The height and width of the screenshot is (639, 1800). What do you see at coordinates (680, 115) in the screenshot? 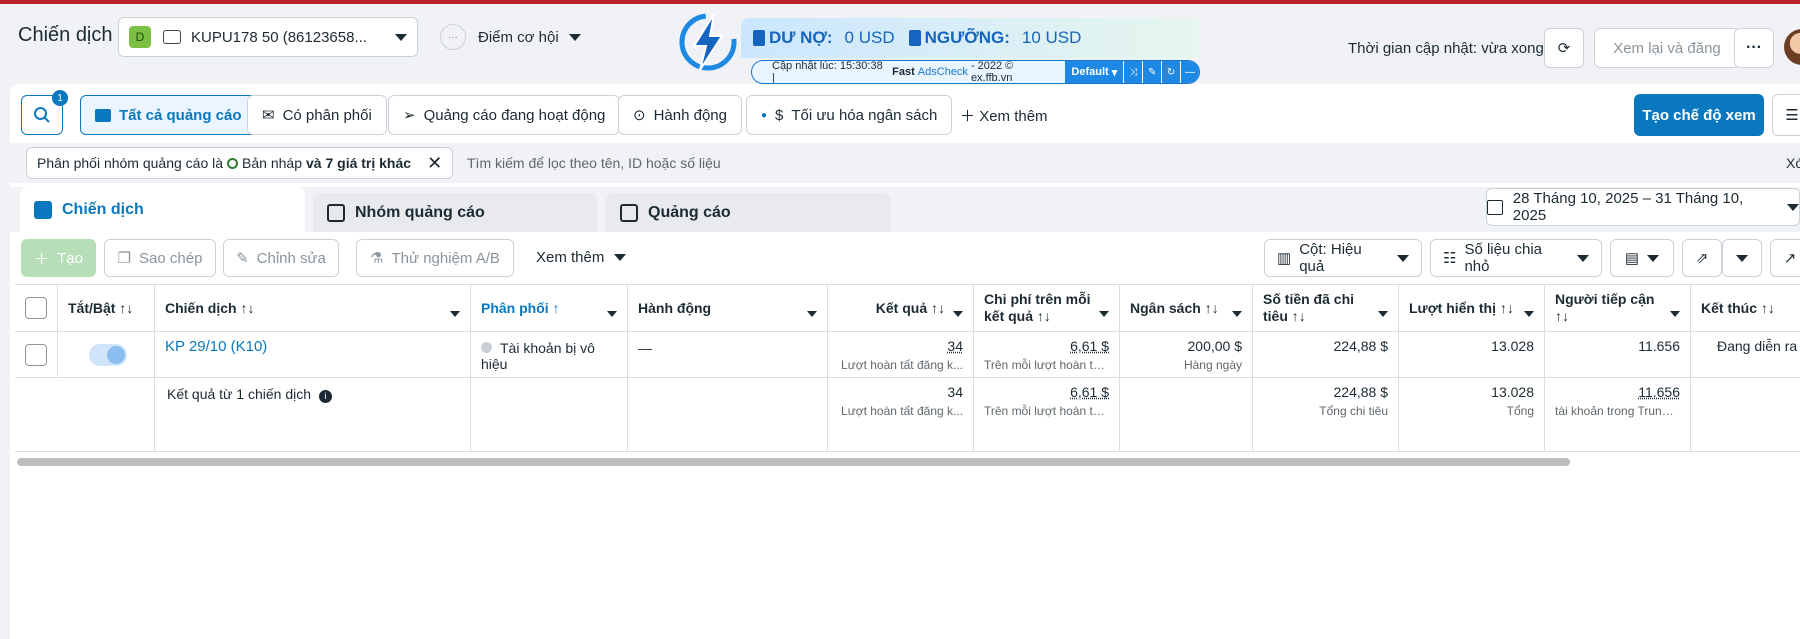
I see `chip-actions: ⊙ Hành động` at bounding box center [680, 115].